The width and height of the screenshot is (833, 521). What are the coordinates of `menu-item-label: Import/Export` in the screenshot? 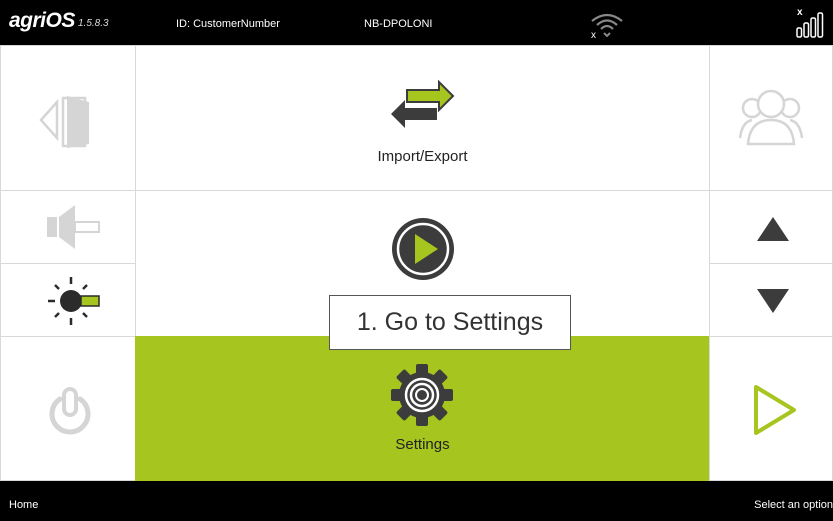 It's located at (422, 156).